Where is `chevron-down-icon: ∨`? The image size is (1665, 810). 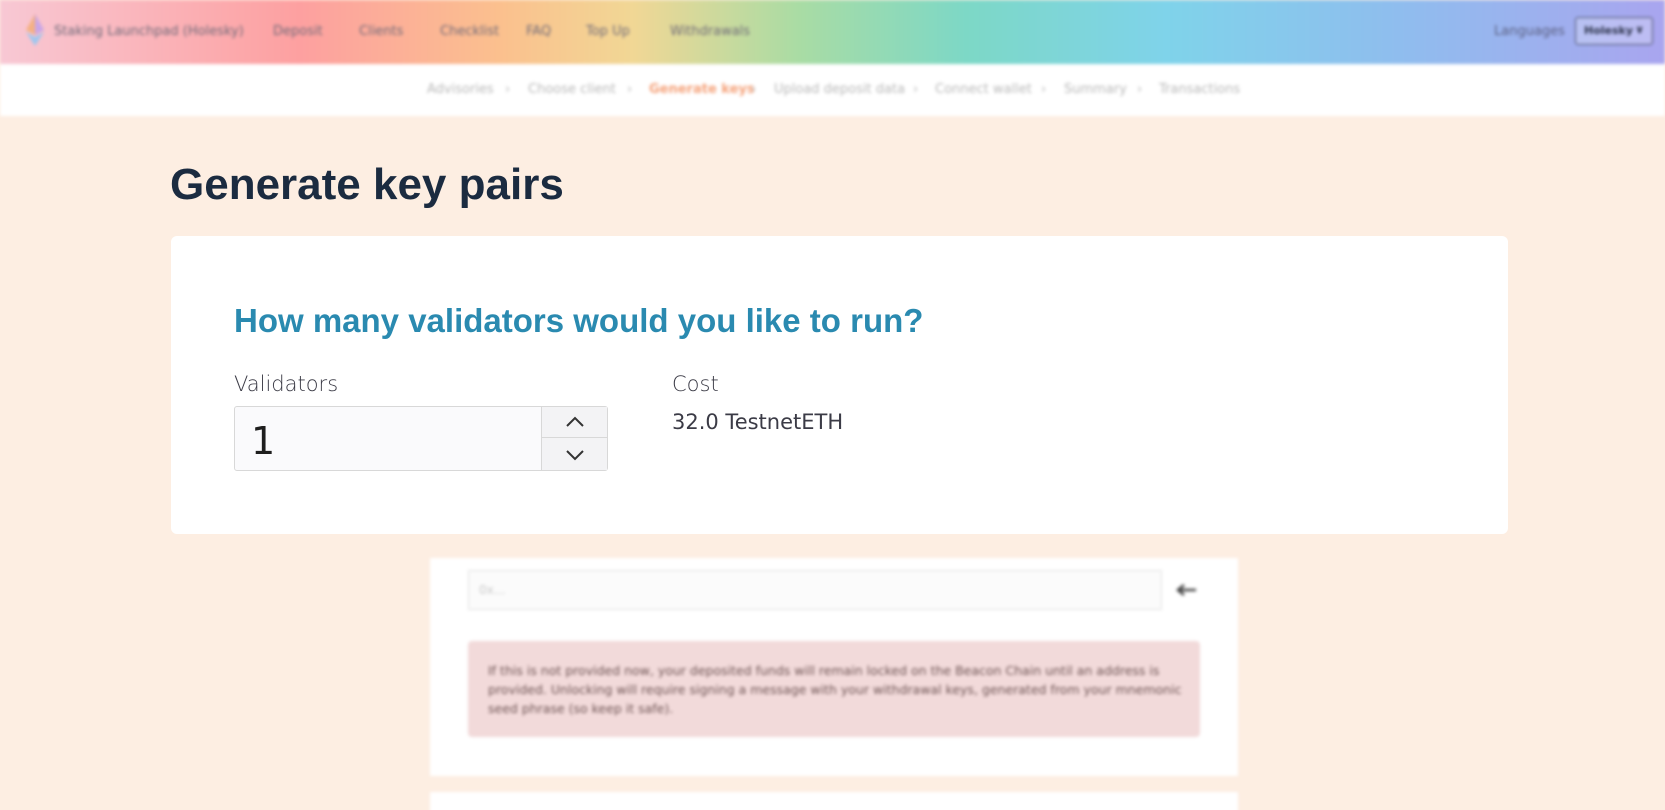
chevron-down-icon: ∨ is located at coordinates (1639, 29).